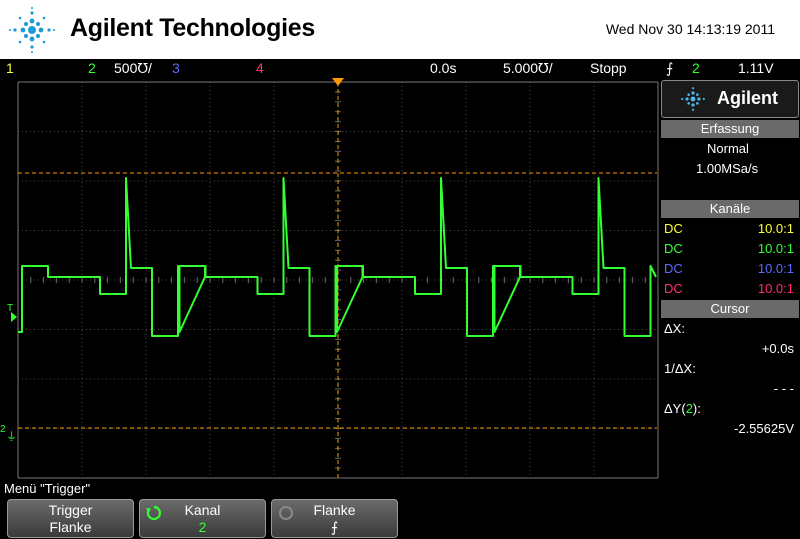 Image resolution: width=800 pixels, height=539 pixels. I want to click on softkey-channel-label: Kanal, so click(202, 510).